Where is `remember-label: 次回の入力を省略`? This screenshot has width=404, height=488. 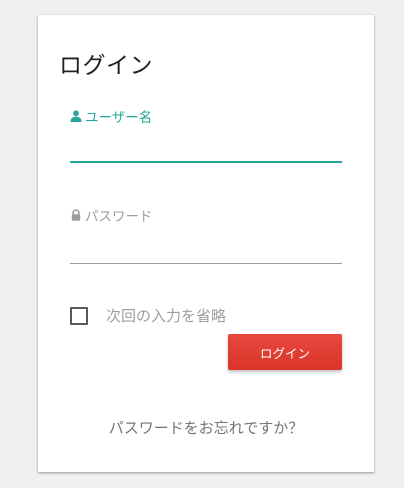
remember-label: 次回の入力を省略 is located at coordinates (166, 315).